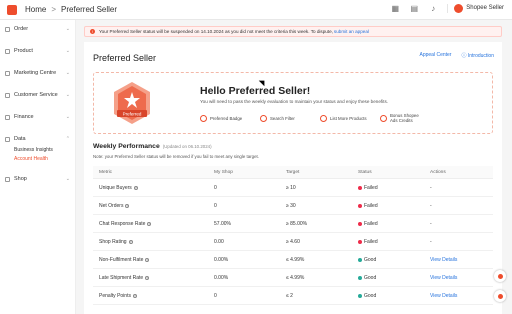 The height and width of the screenshot is (314, 512). Describe the element at coordinates (67, 139) in the screenshot. I see `chevron-up-icon: ⌃` at that location.